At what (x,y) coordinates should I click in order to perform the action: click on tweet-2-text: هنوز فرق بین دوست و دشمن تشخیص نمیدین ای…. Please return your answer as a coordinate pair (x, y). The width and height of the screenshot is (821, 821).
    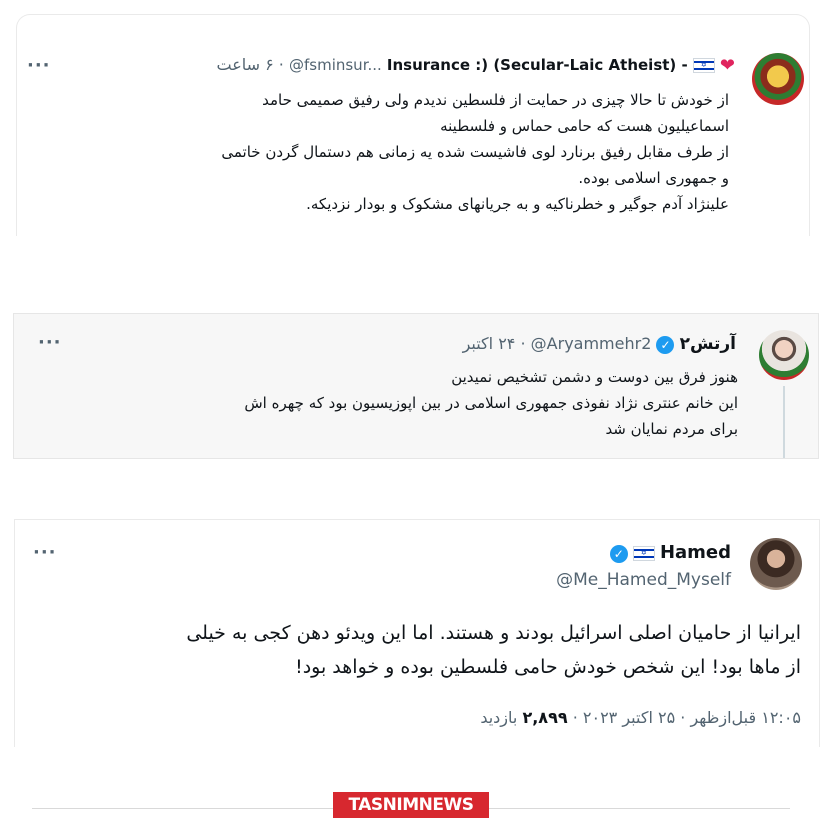
    Looking at the image, I should click on (383, 403).